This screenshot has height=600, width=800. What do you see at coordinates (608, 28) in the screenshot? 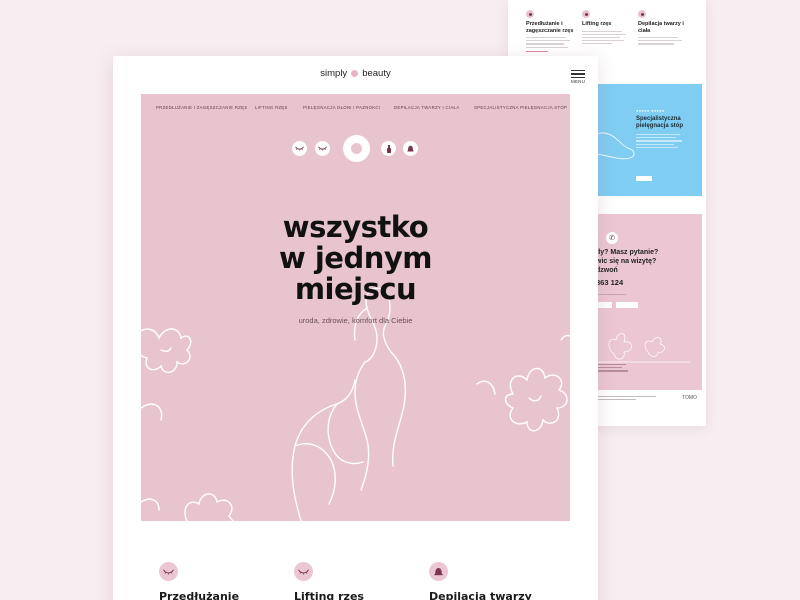
I see `back-service-lifting: Lifting rzęs` at bounding box center [608, 28].